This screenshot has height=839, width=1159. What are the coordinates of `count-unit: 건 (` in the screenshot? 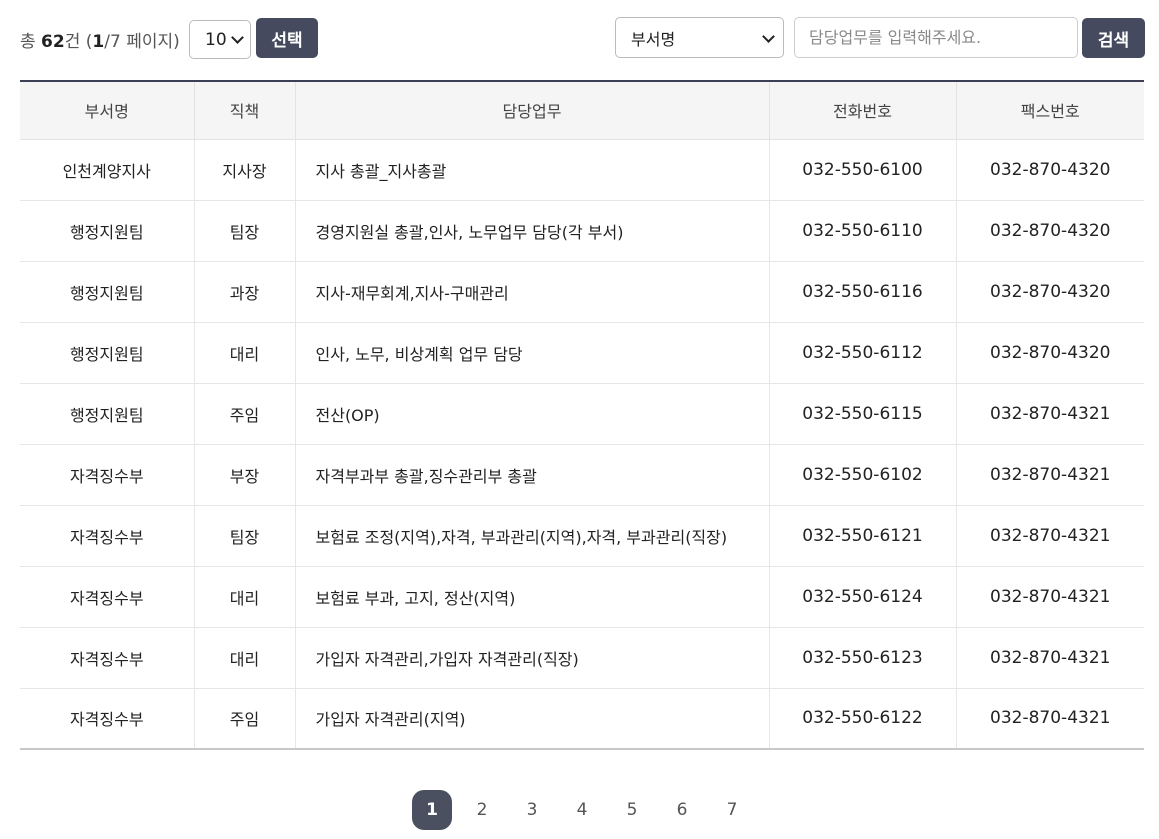 It's located at (78, 42).